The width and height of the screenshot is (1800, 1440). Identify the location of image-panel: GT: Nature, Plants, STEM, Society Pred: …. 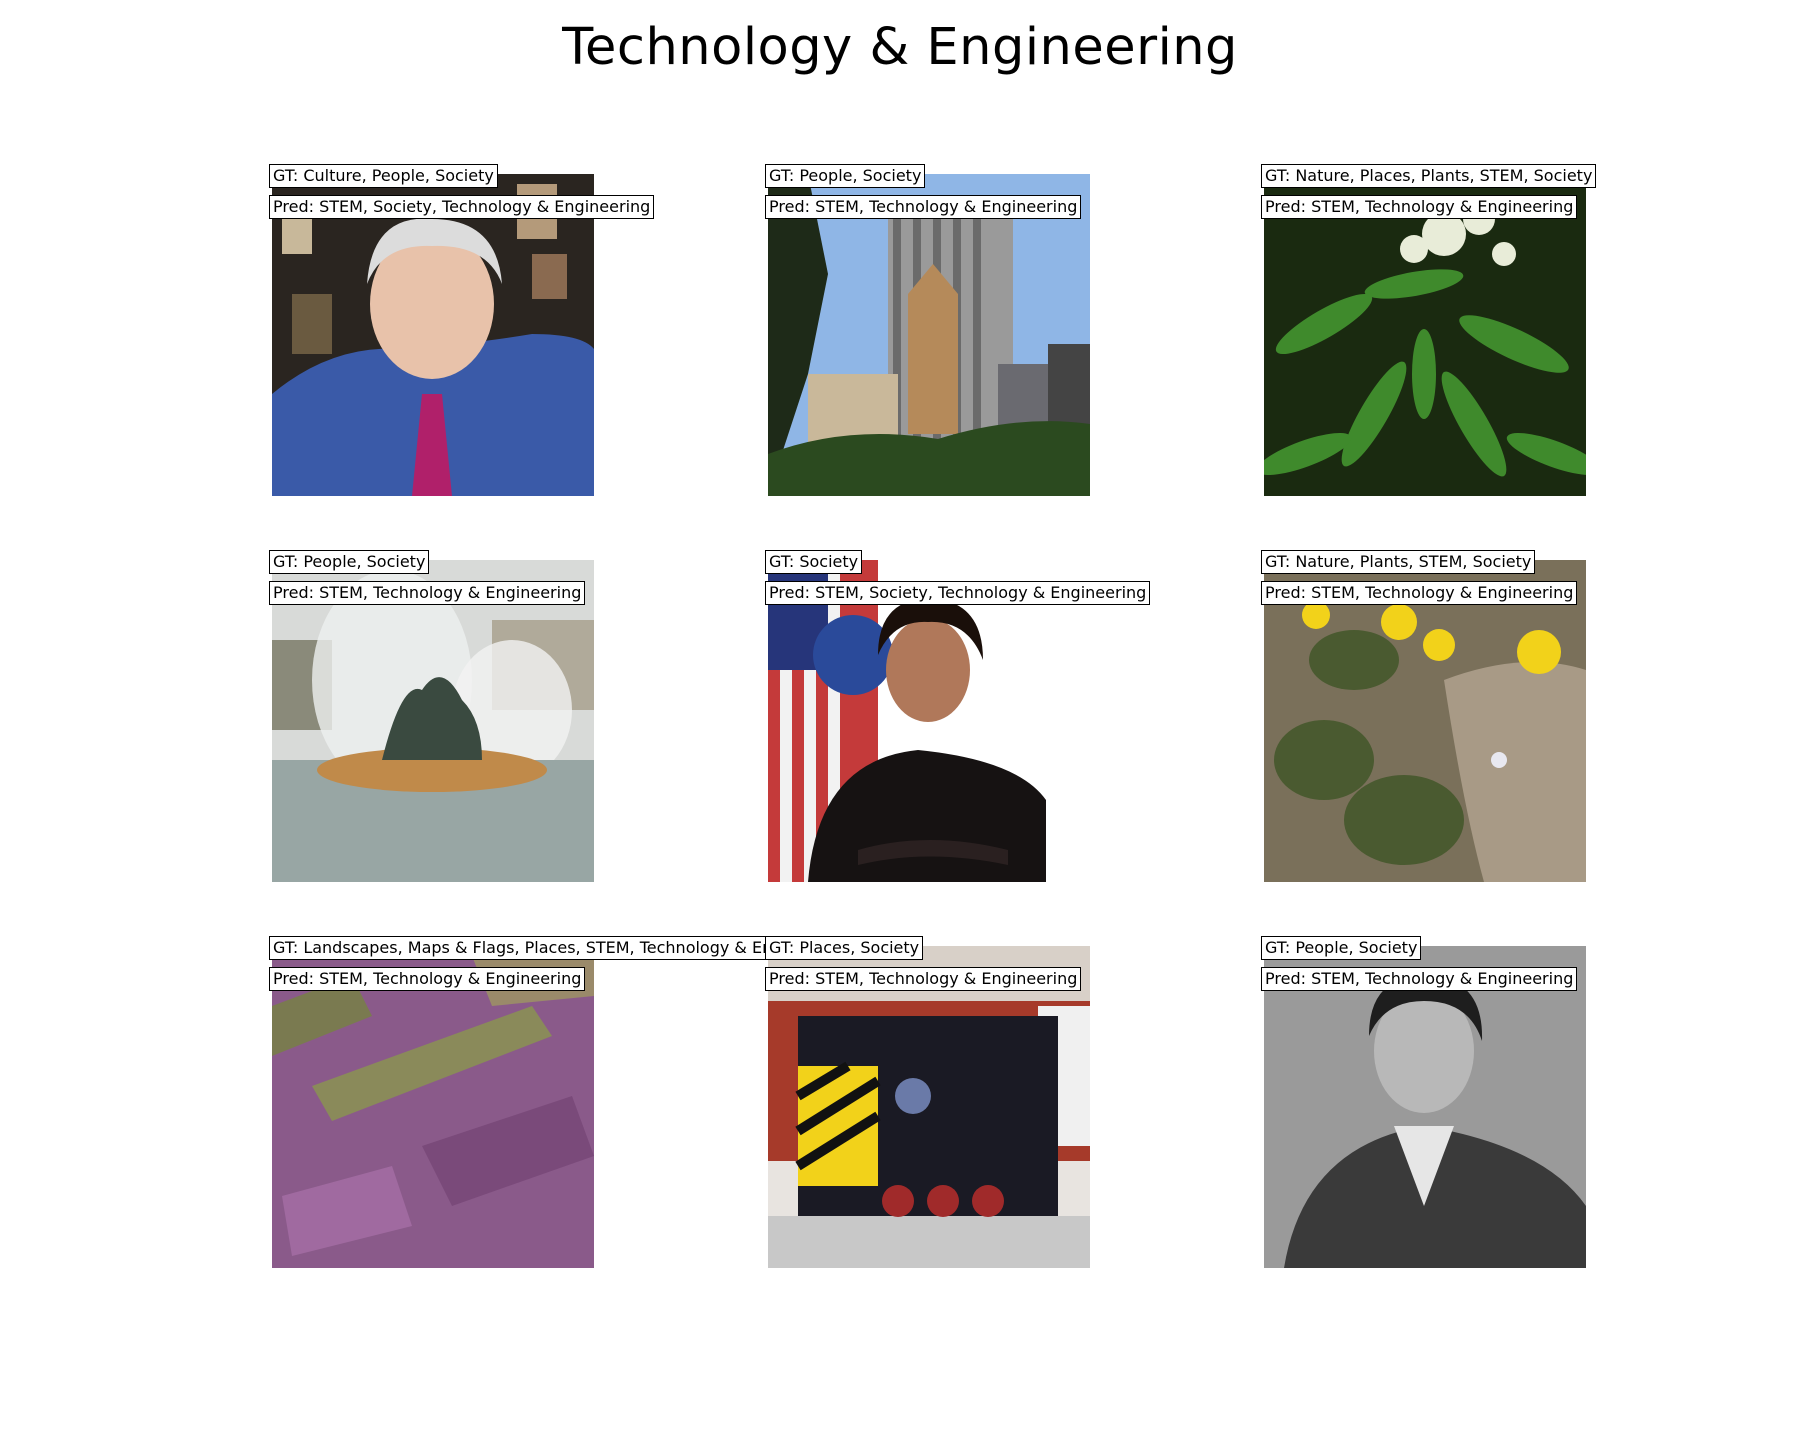
(1423, 716).